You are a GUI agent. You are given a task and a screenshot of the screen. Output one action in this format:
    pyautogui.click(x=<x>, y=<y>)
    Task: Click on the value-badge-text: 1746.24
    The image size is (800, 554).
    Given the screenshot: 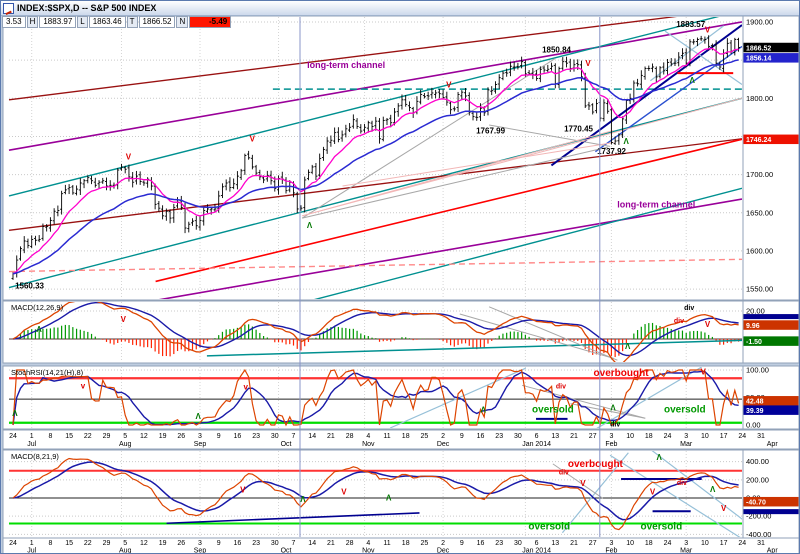 What is the action you would take?
    pyautogui.click(x=758, y=140)
    